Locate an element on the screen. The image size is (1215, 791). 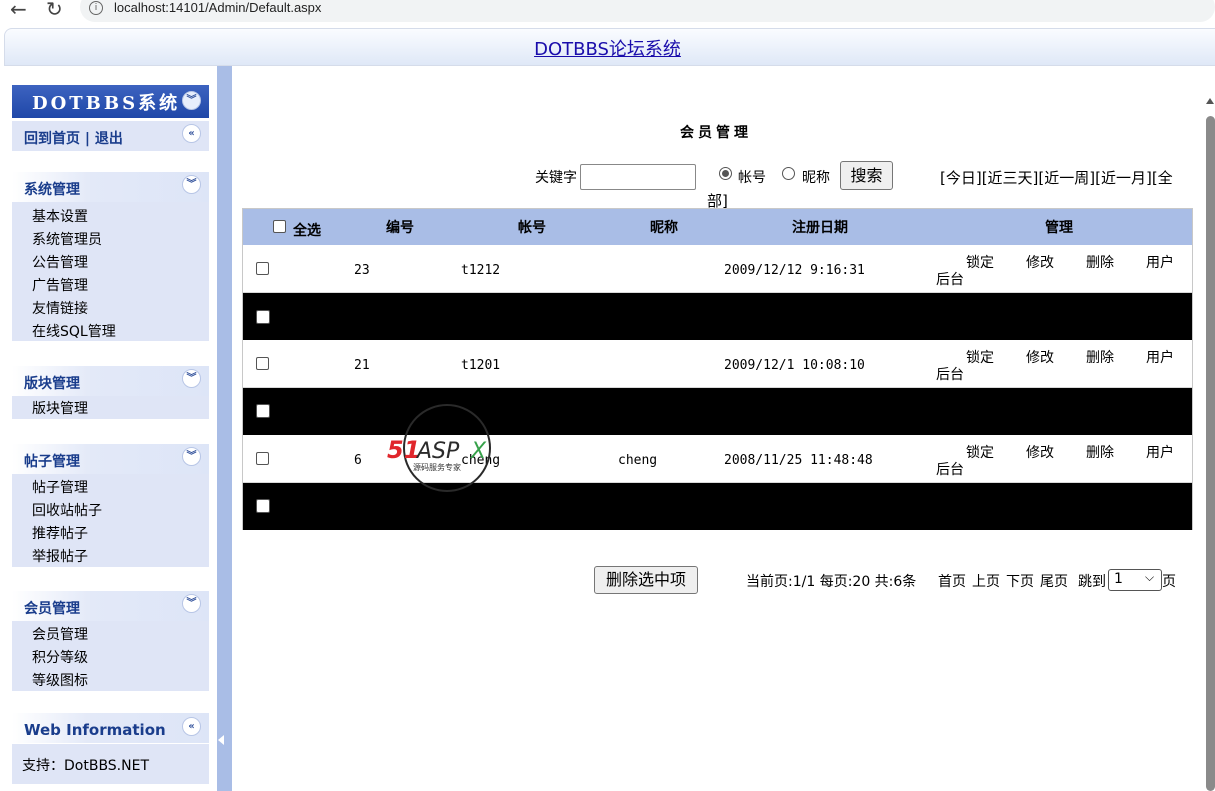
section-body-posts: 帖子管理 回收站帖子 推荐帖子 举报帖子 is located at coordinates (110, 520).